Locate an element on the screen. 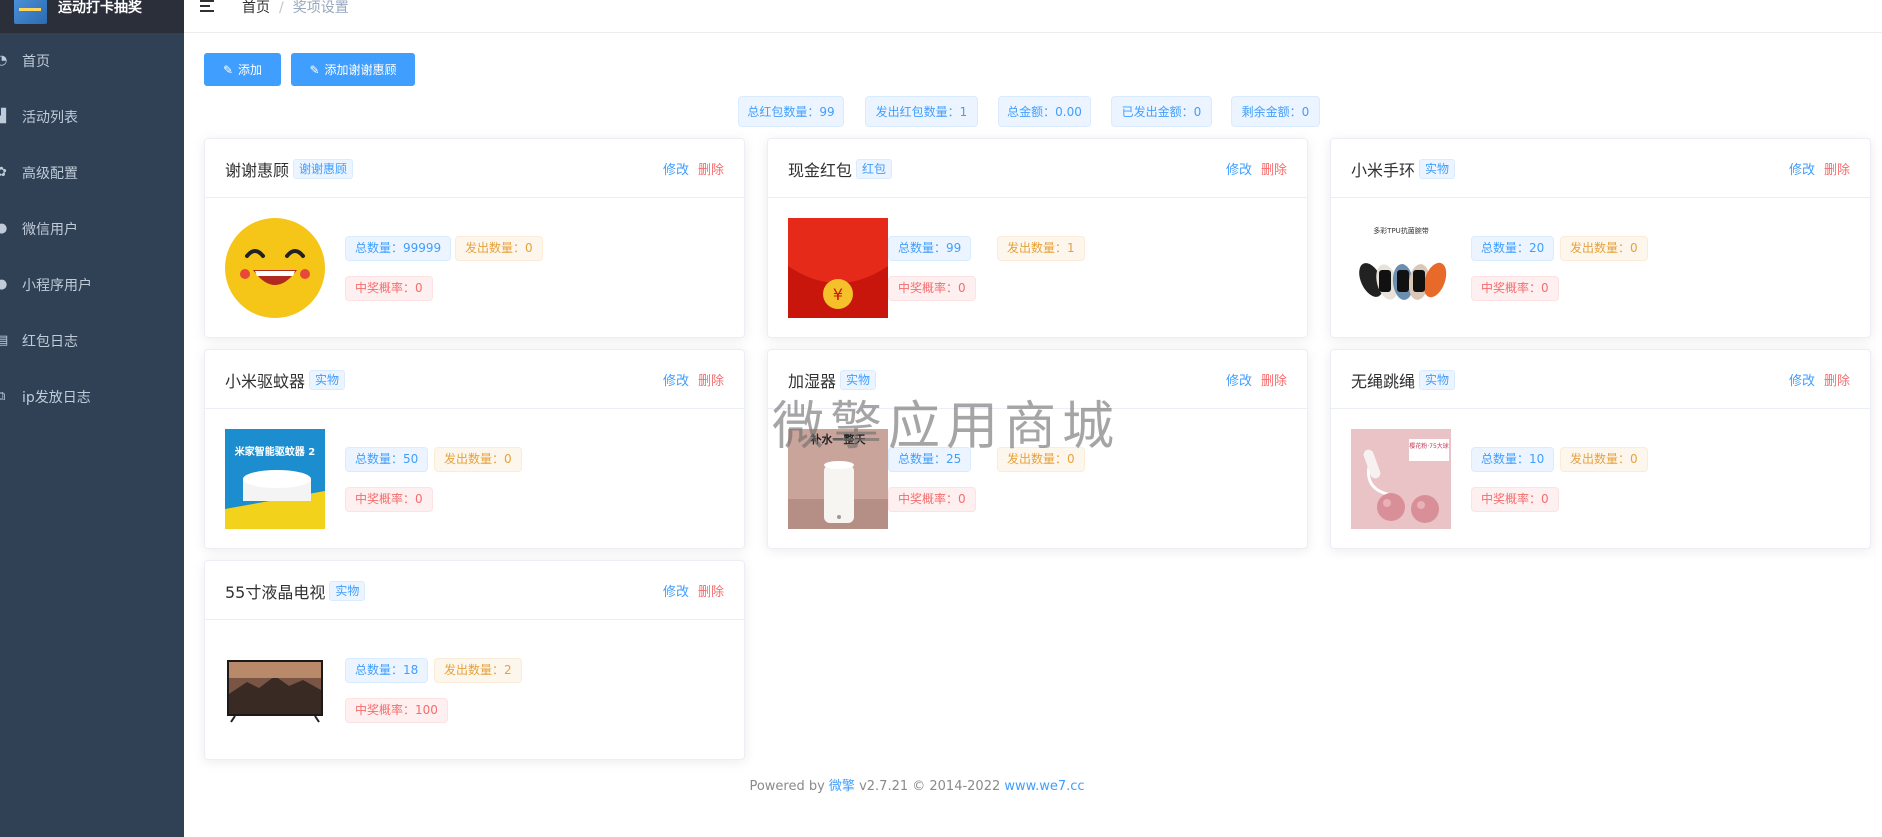  app-header: 运动打卡抽奖 is located at coordinates (92, 16).